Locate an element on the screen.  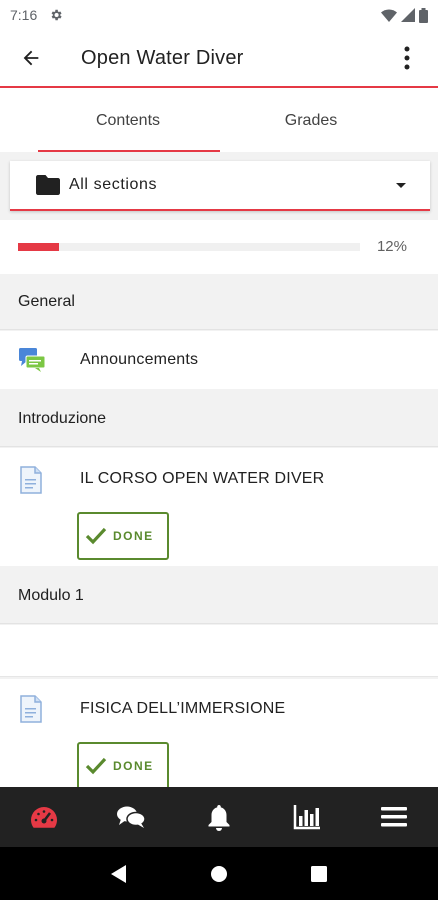
nav-messages is located at coordinates (132, 817).